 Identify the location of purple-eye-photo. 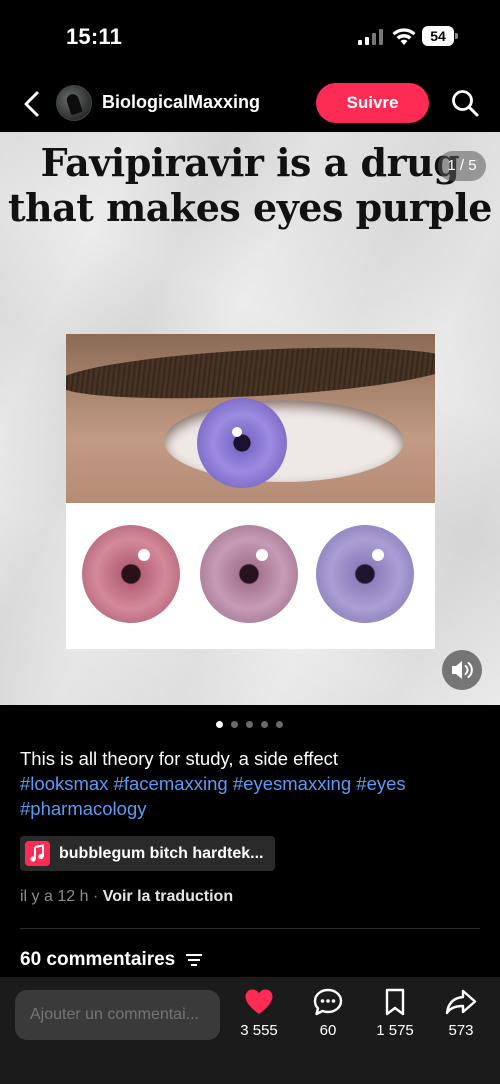
(250, 418).